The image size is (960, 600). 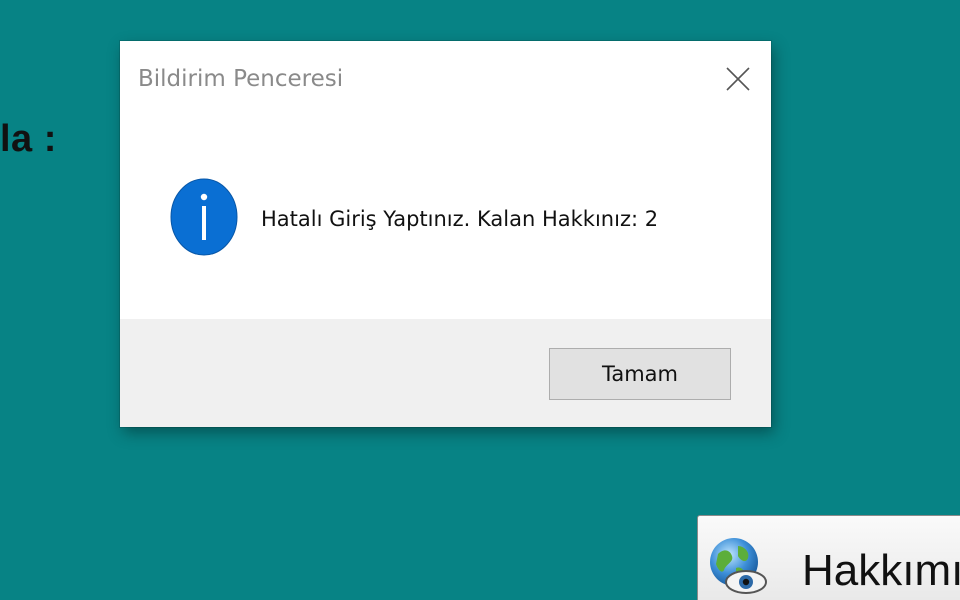 What do you see at coordinates (241, 79) in the screenshot?
I see `dialog-title: Bildirim Penceresi` at bounding box center [241, 79].